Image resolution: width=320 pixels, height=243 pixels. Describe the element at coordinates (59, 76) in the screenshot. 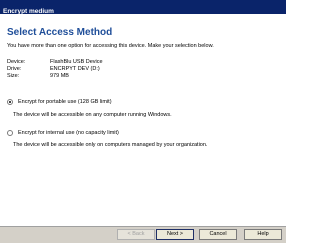

I see `size-value: 979 MB` at that location.